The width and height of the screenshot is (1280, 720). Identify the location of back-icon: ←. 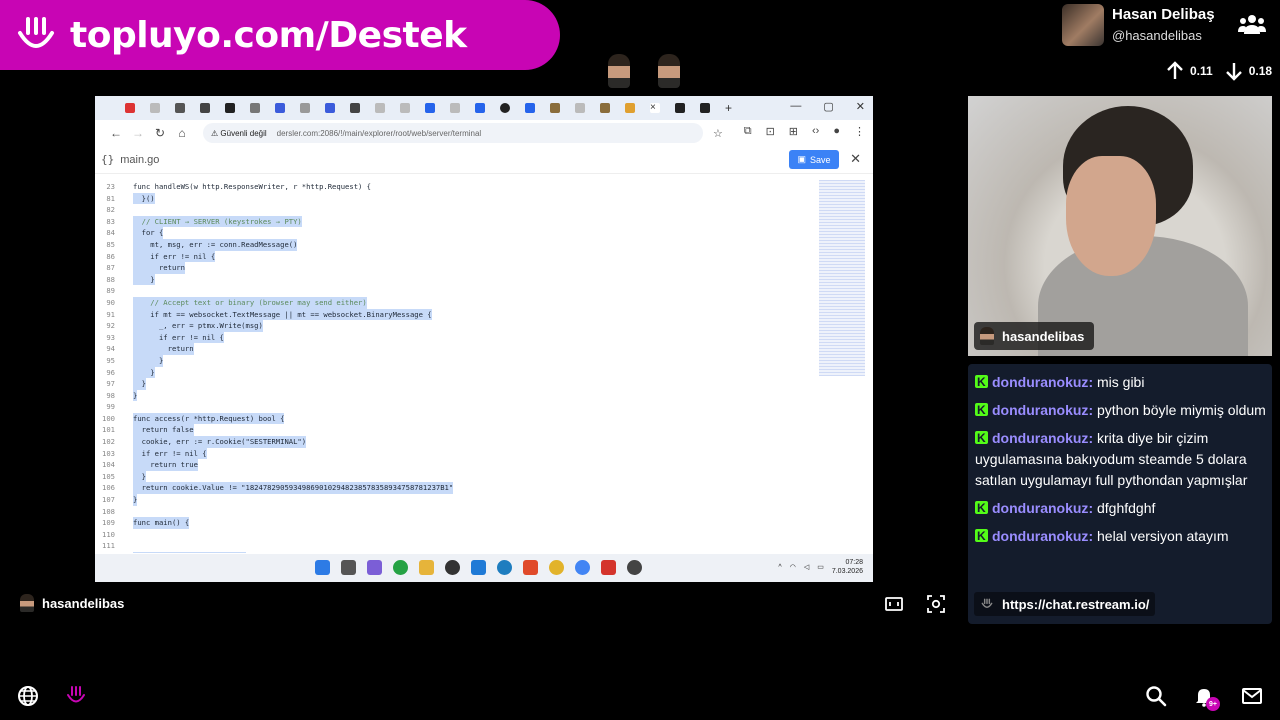
(116, 133).